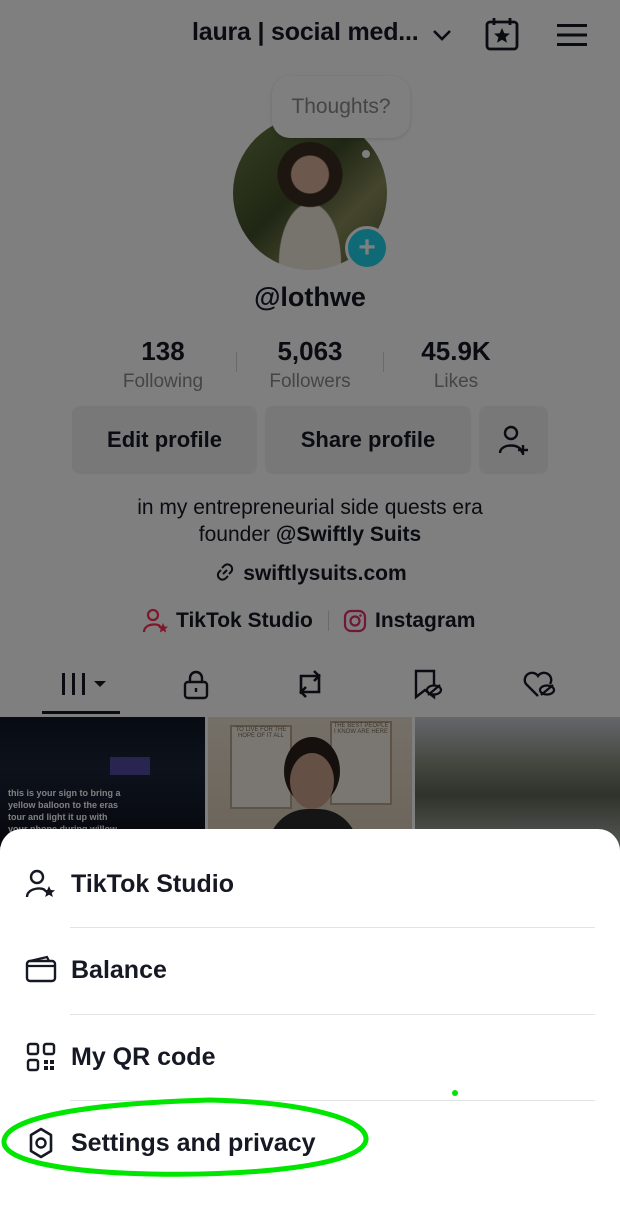  I want to click on highlight-ellipse, so click(185, 1137).